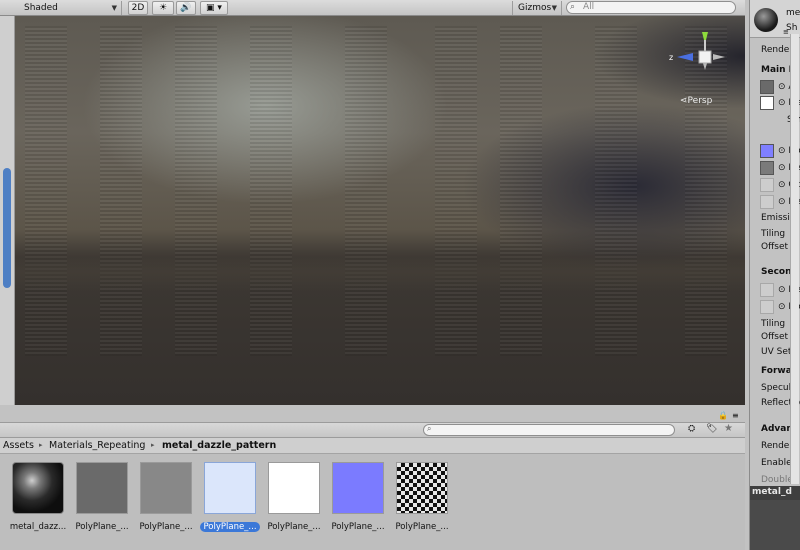 The height and width of the screenshot is (550, 800). I want to click on double-sided-label: Double, so click(777, 480).